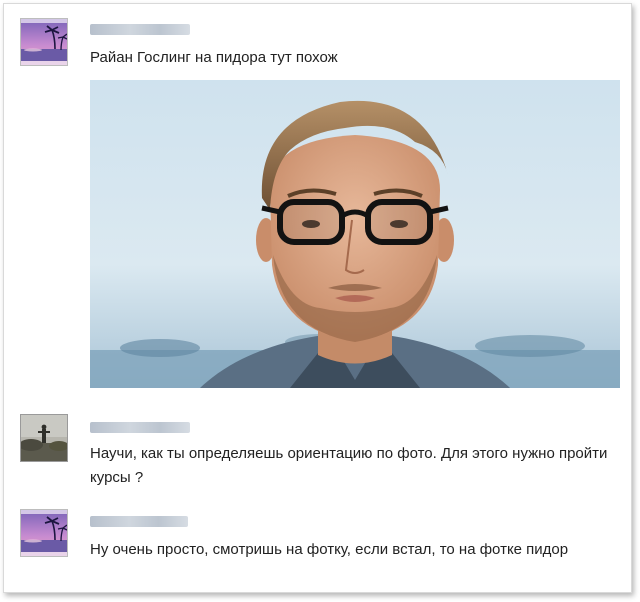 This screenshot has height=602, width=640. I want to click on statue-landscape-avatar-icon, so click(44, 438).